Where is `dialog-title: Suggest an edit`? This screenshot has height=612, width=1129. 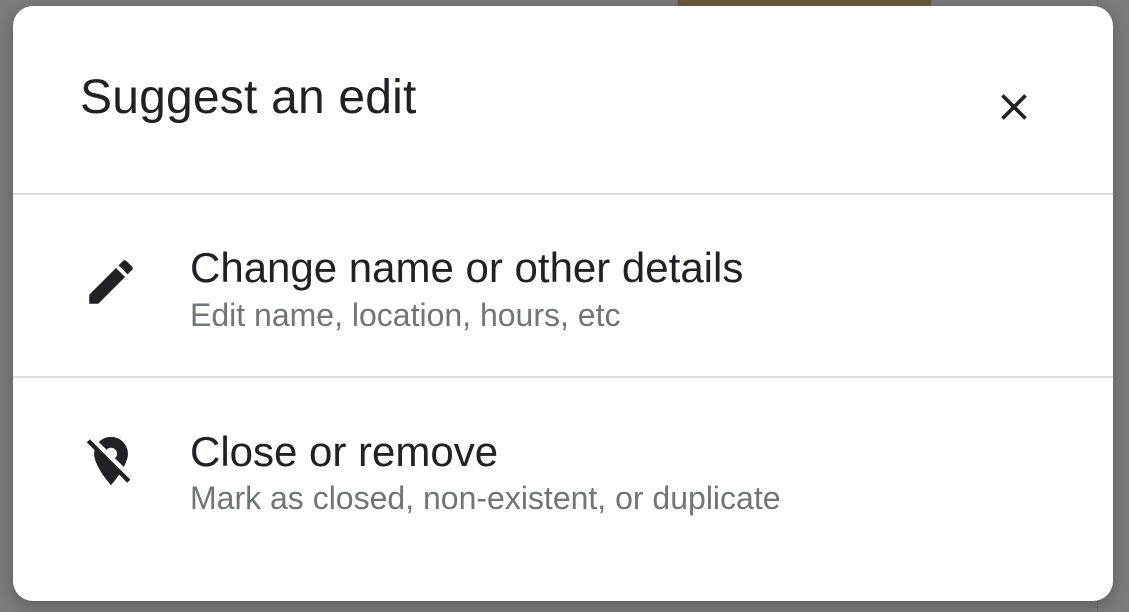 dialog-title: Suggest an edit is located at coordinates (248, 97).